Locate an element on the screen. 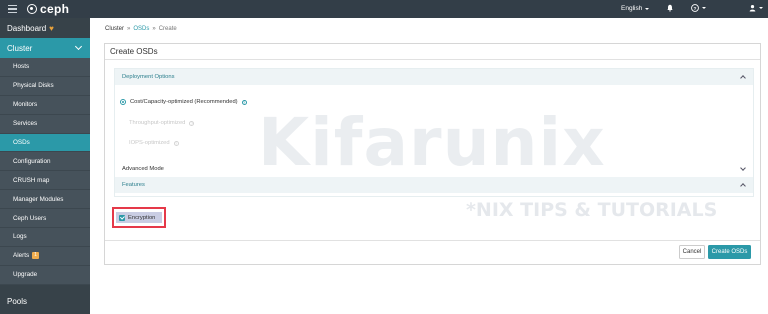 This screenshot has height=314, width=768. encryption-label: Encryption is located at coordinates (142, 217).